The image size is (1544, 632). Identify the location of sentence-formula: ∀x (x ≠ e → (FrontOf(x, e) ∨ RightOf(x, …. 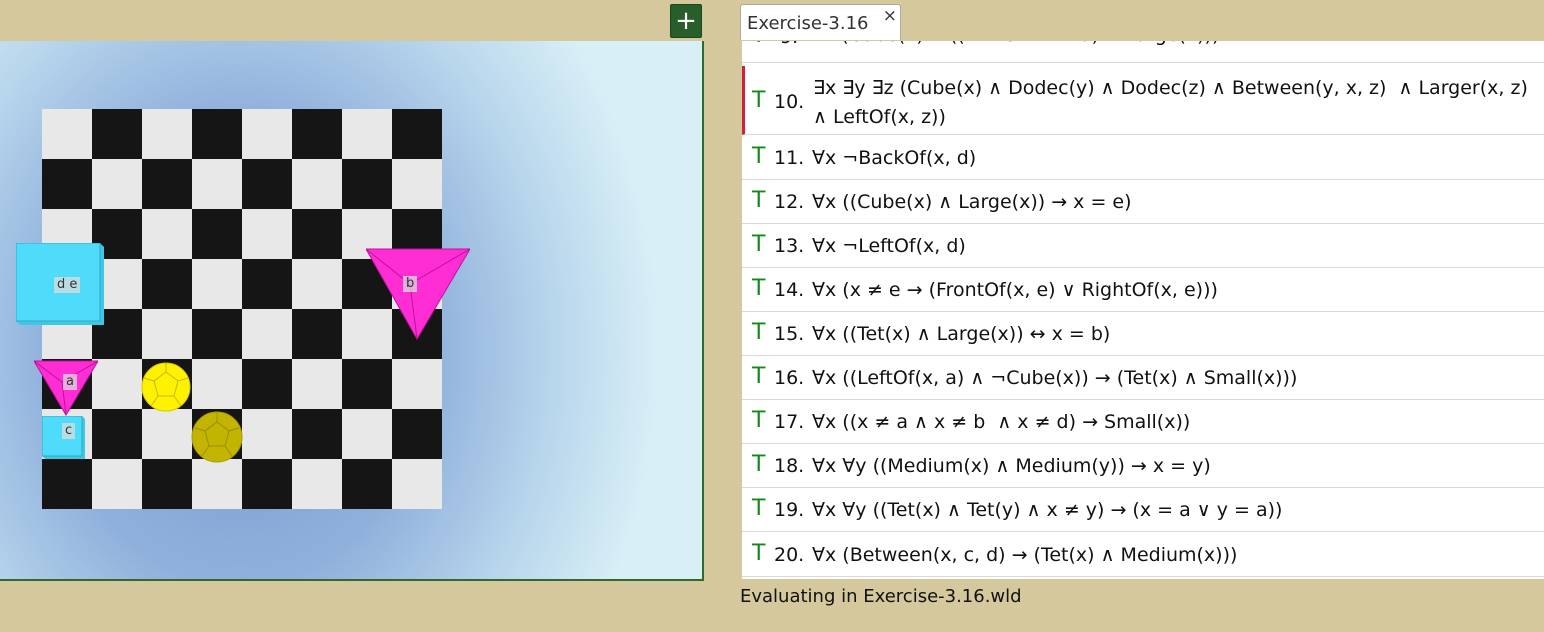
(1015, 290).